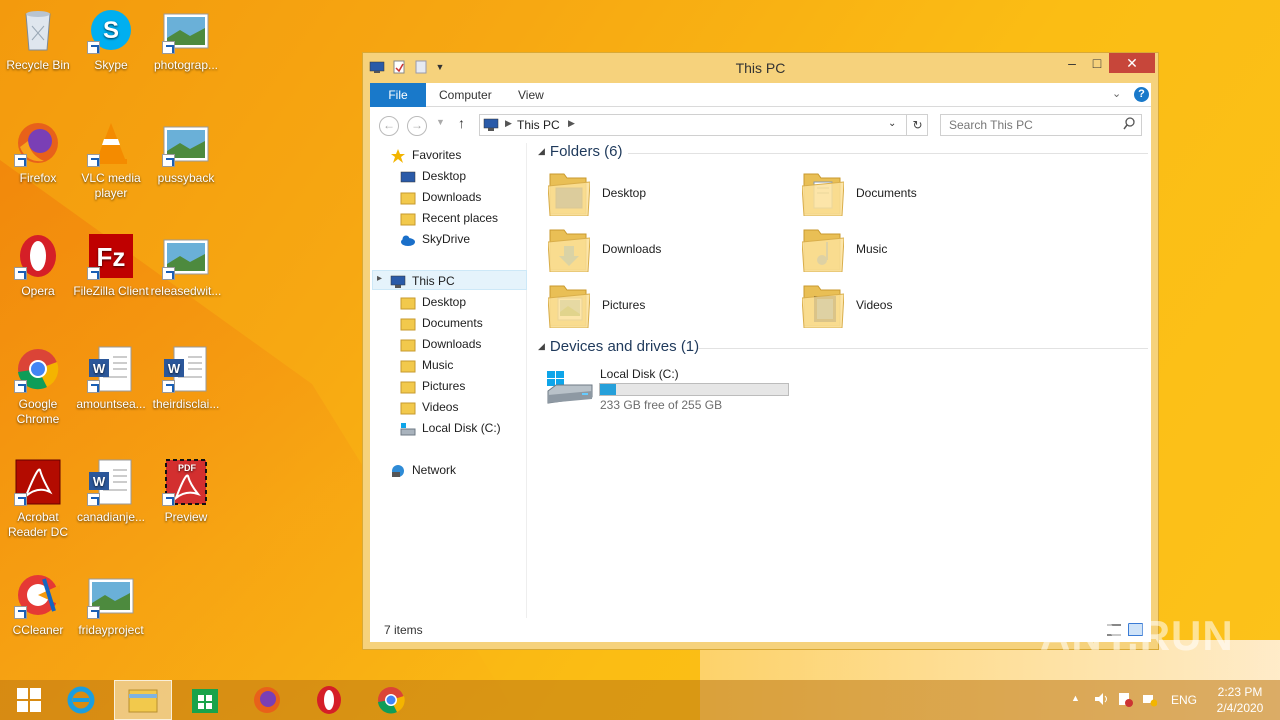  Describe the element at coordinates (408, 324) in the screenshot. I see `documents-folder-icon` at that location.